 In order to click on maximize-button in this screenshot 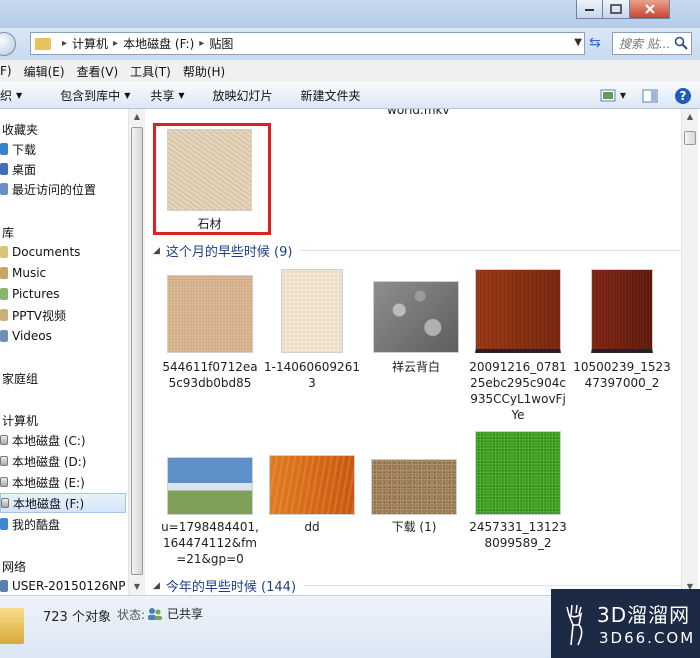, I will do `click(616, 9)`.